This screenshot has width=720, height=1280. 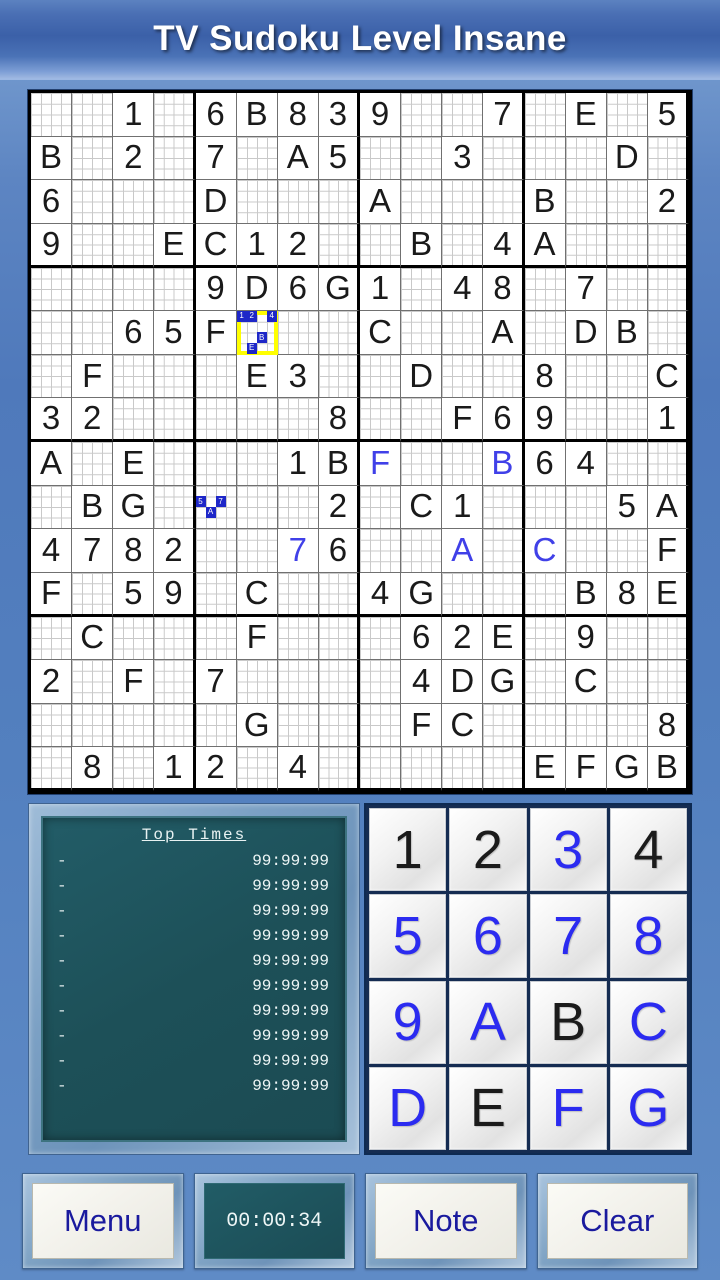 What do you see at coordinates (408, 1108) in the screenshot?
I see `keypad-key-d: D` at bounding box center [408, 1108].